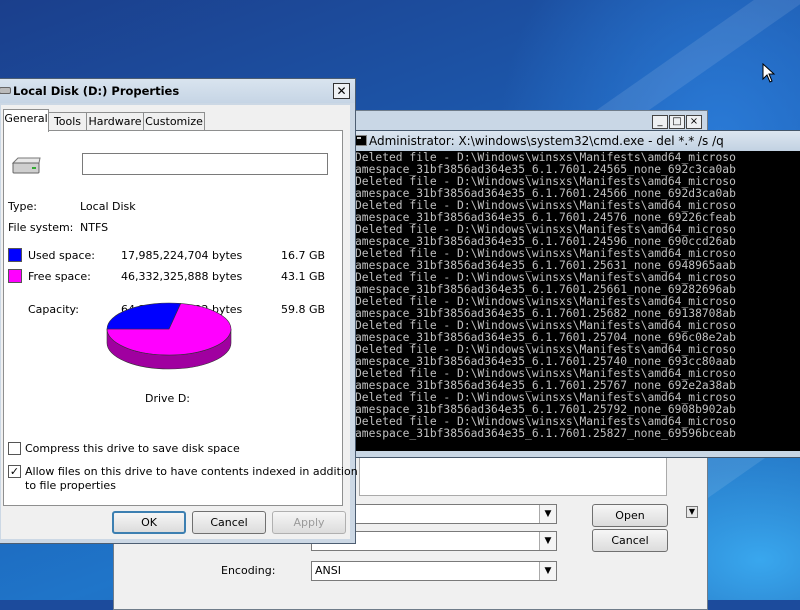  I want to click on type-value: Local Disk, so click(108, 206).